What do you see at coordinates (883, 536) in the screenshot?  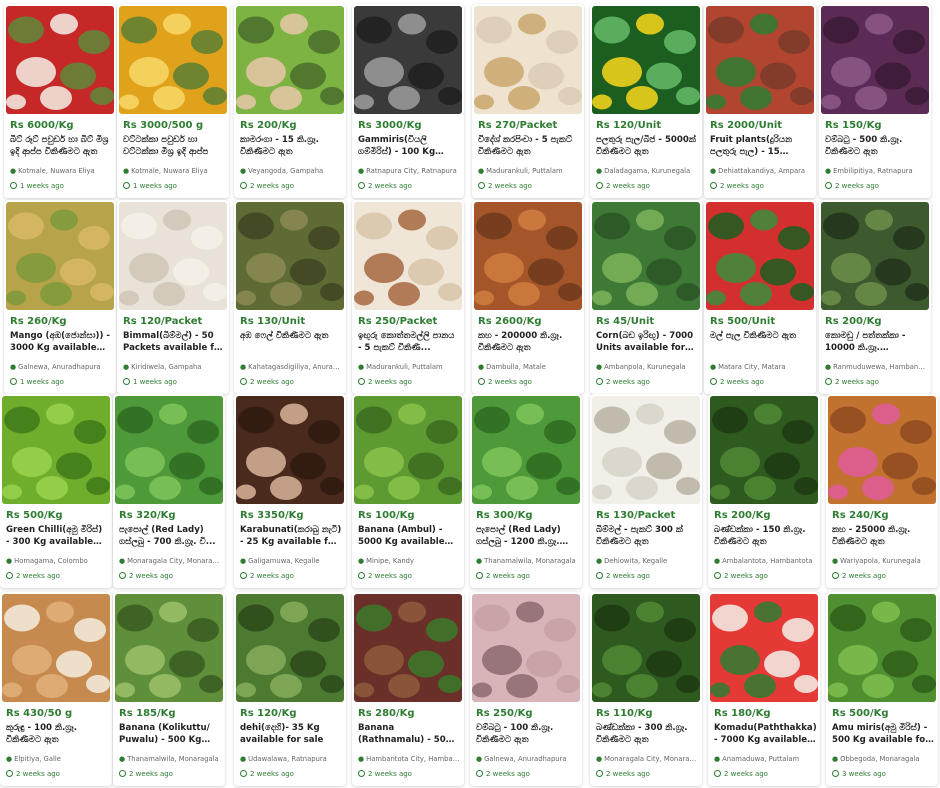 I see `listing-title: කහ - 25000 කි.ග්‍රෑ. විකිණීමට ඇත` at bounding box center [883, 536].